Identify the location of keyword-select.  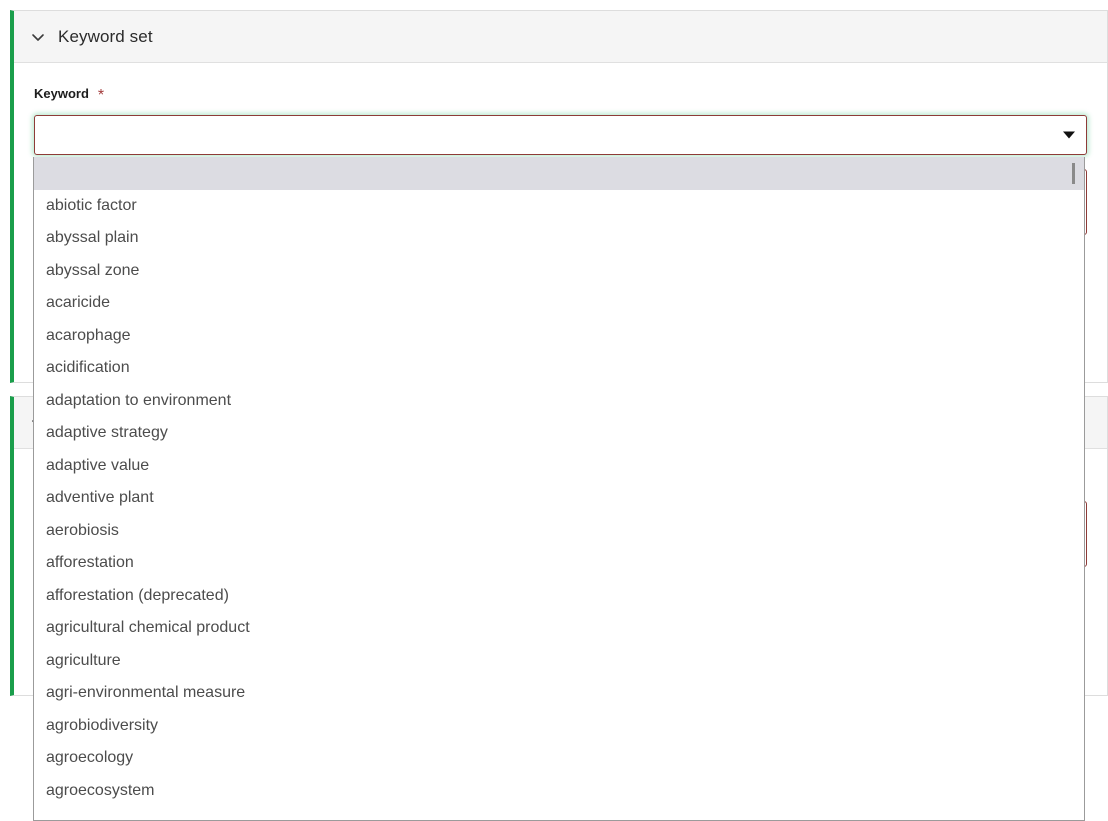
(560, 135).